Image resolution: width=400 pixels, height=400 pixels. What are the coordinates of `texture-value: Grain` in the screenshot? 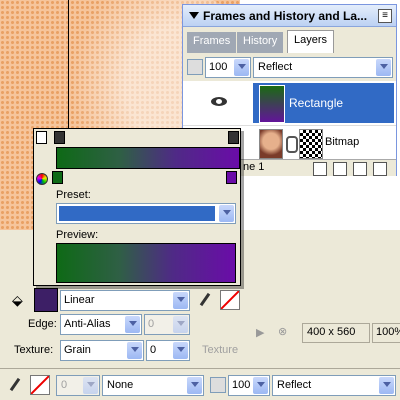 It's located at (77, 350).